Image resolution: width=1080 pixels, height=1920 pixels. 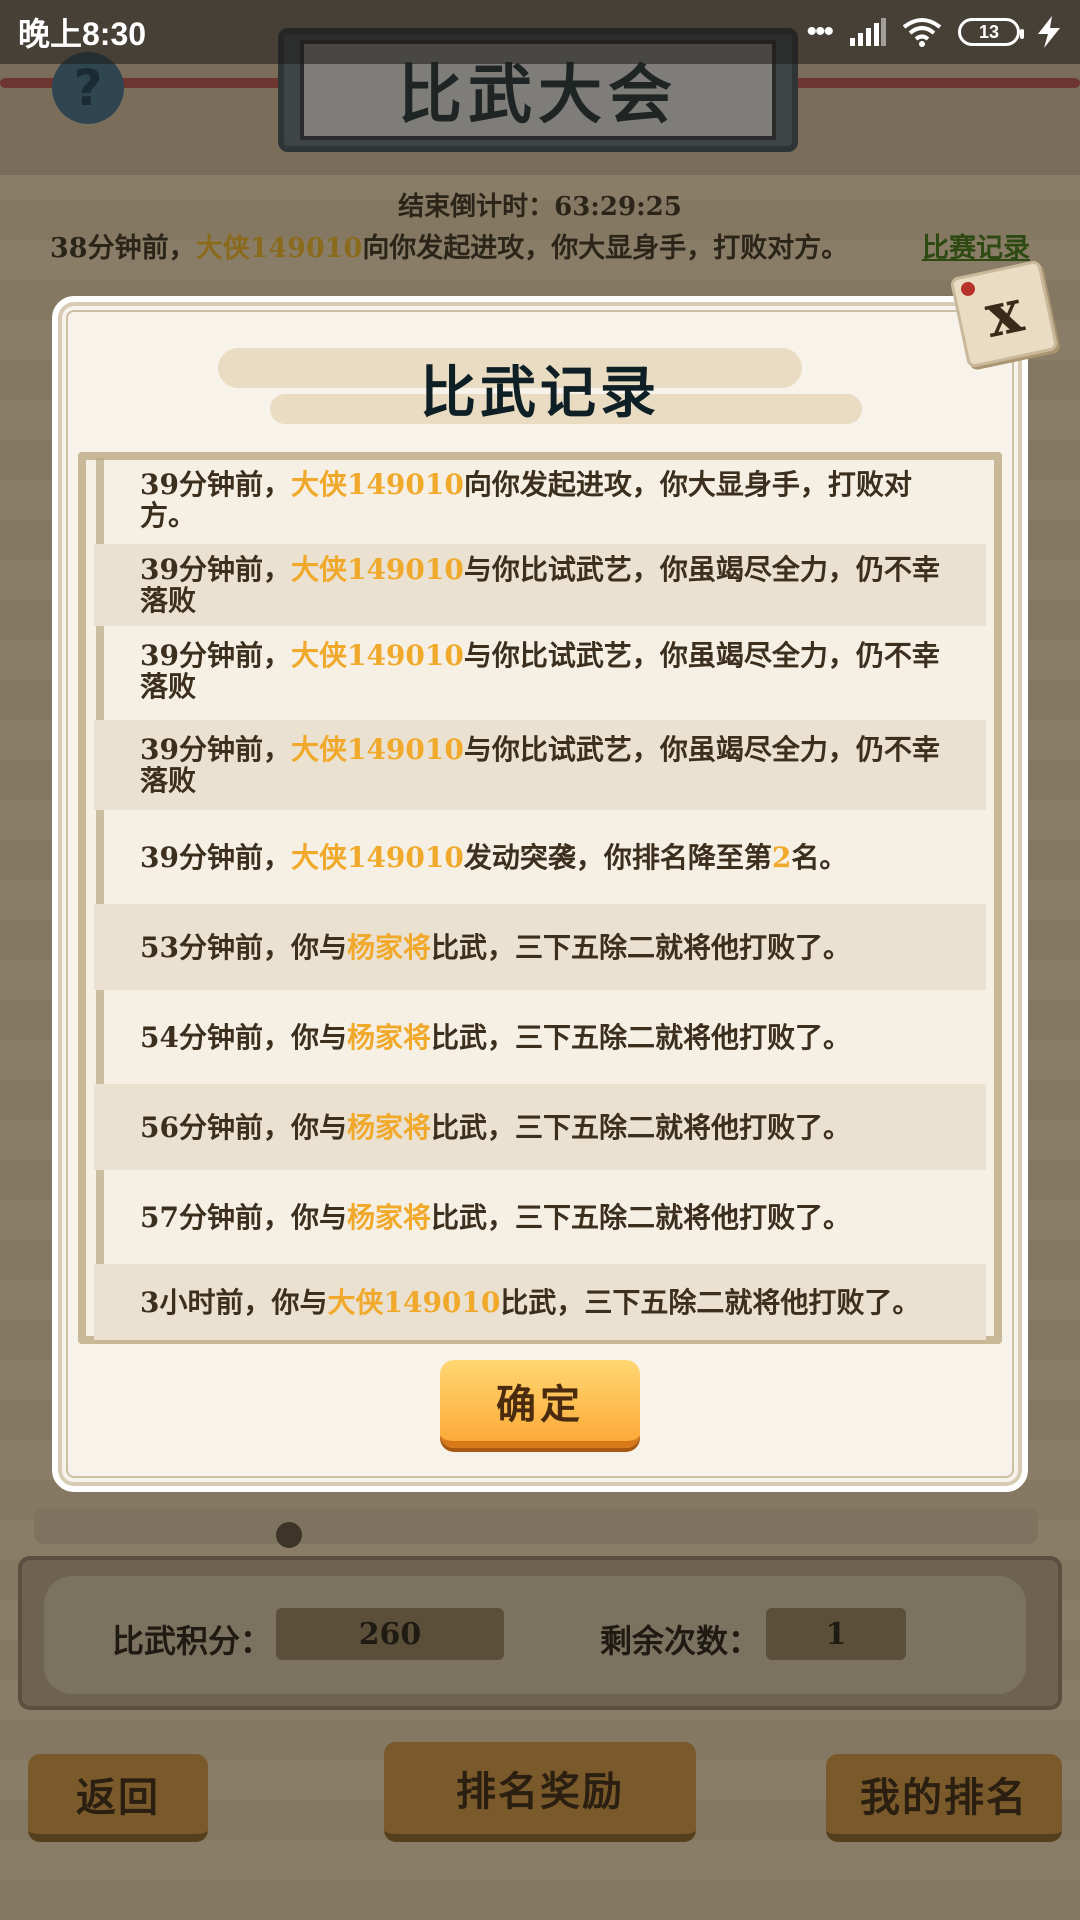 What do you see at coordinates (540, 393) in the screenshot?
I see `modal-title: 比武记录` at bounding box center [540, 393].